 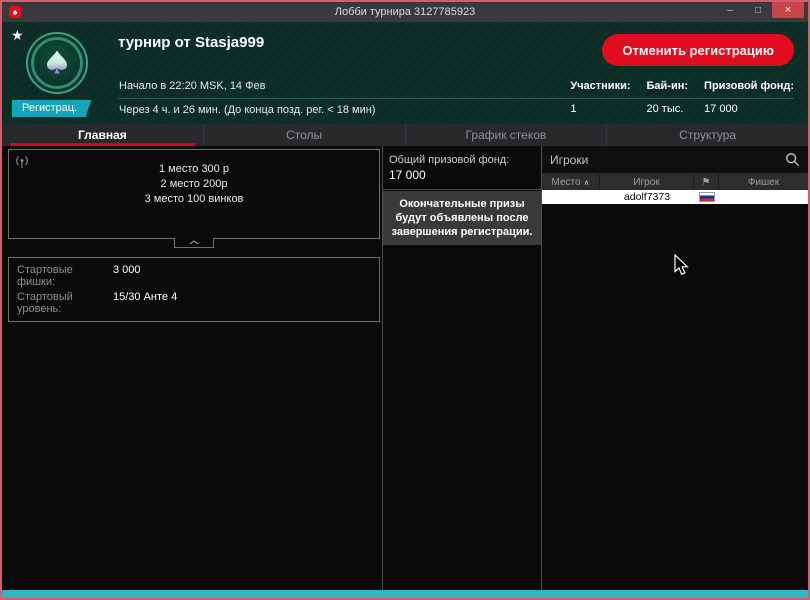 What do you see at coordinates (566, 182) in the screenshot?
I see `column-label: Место` at bounding box center [566, 182].